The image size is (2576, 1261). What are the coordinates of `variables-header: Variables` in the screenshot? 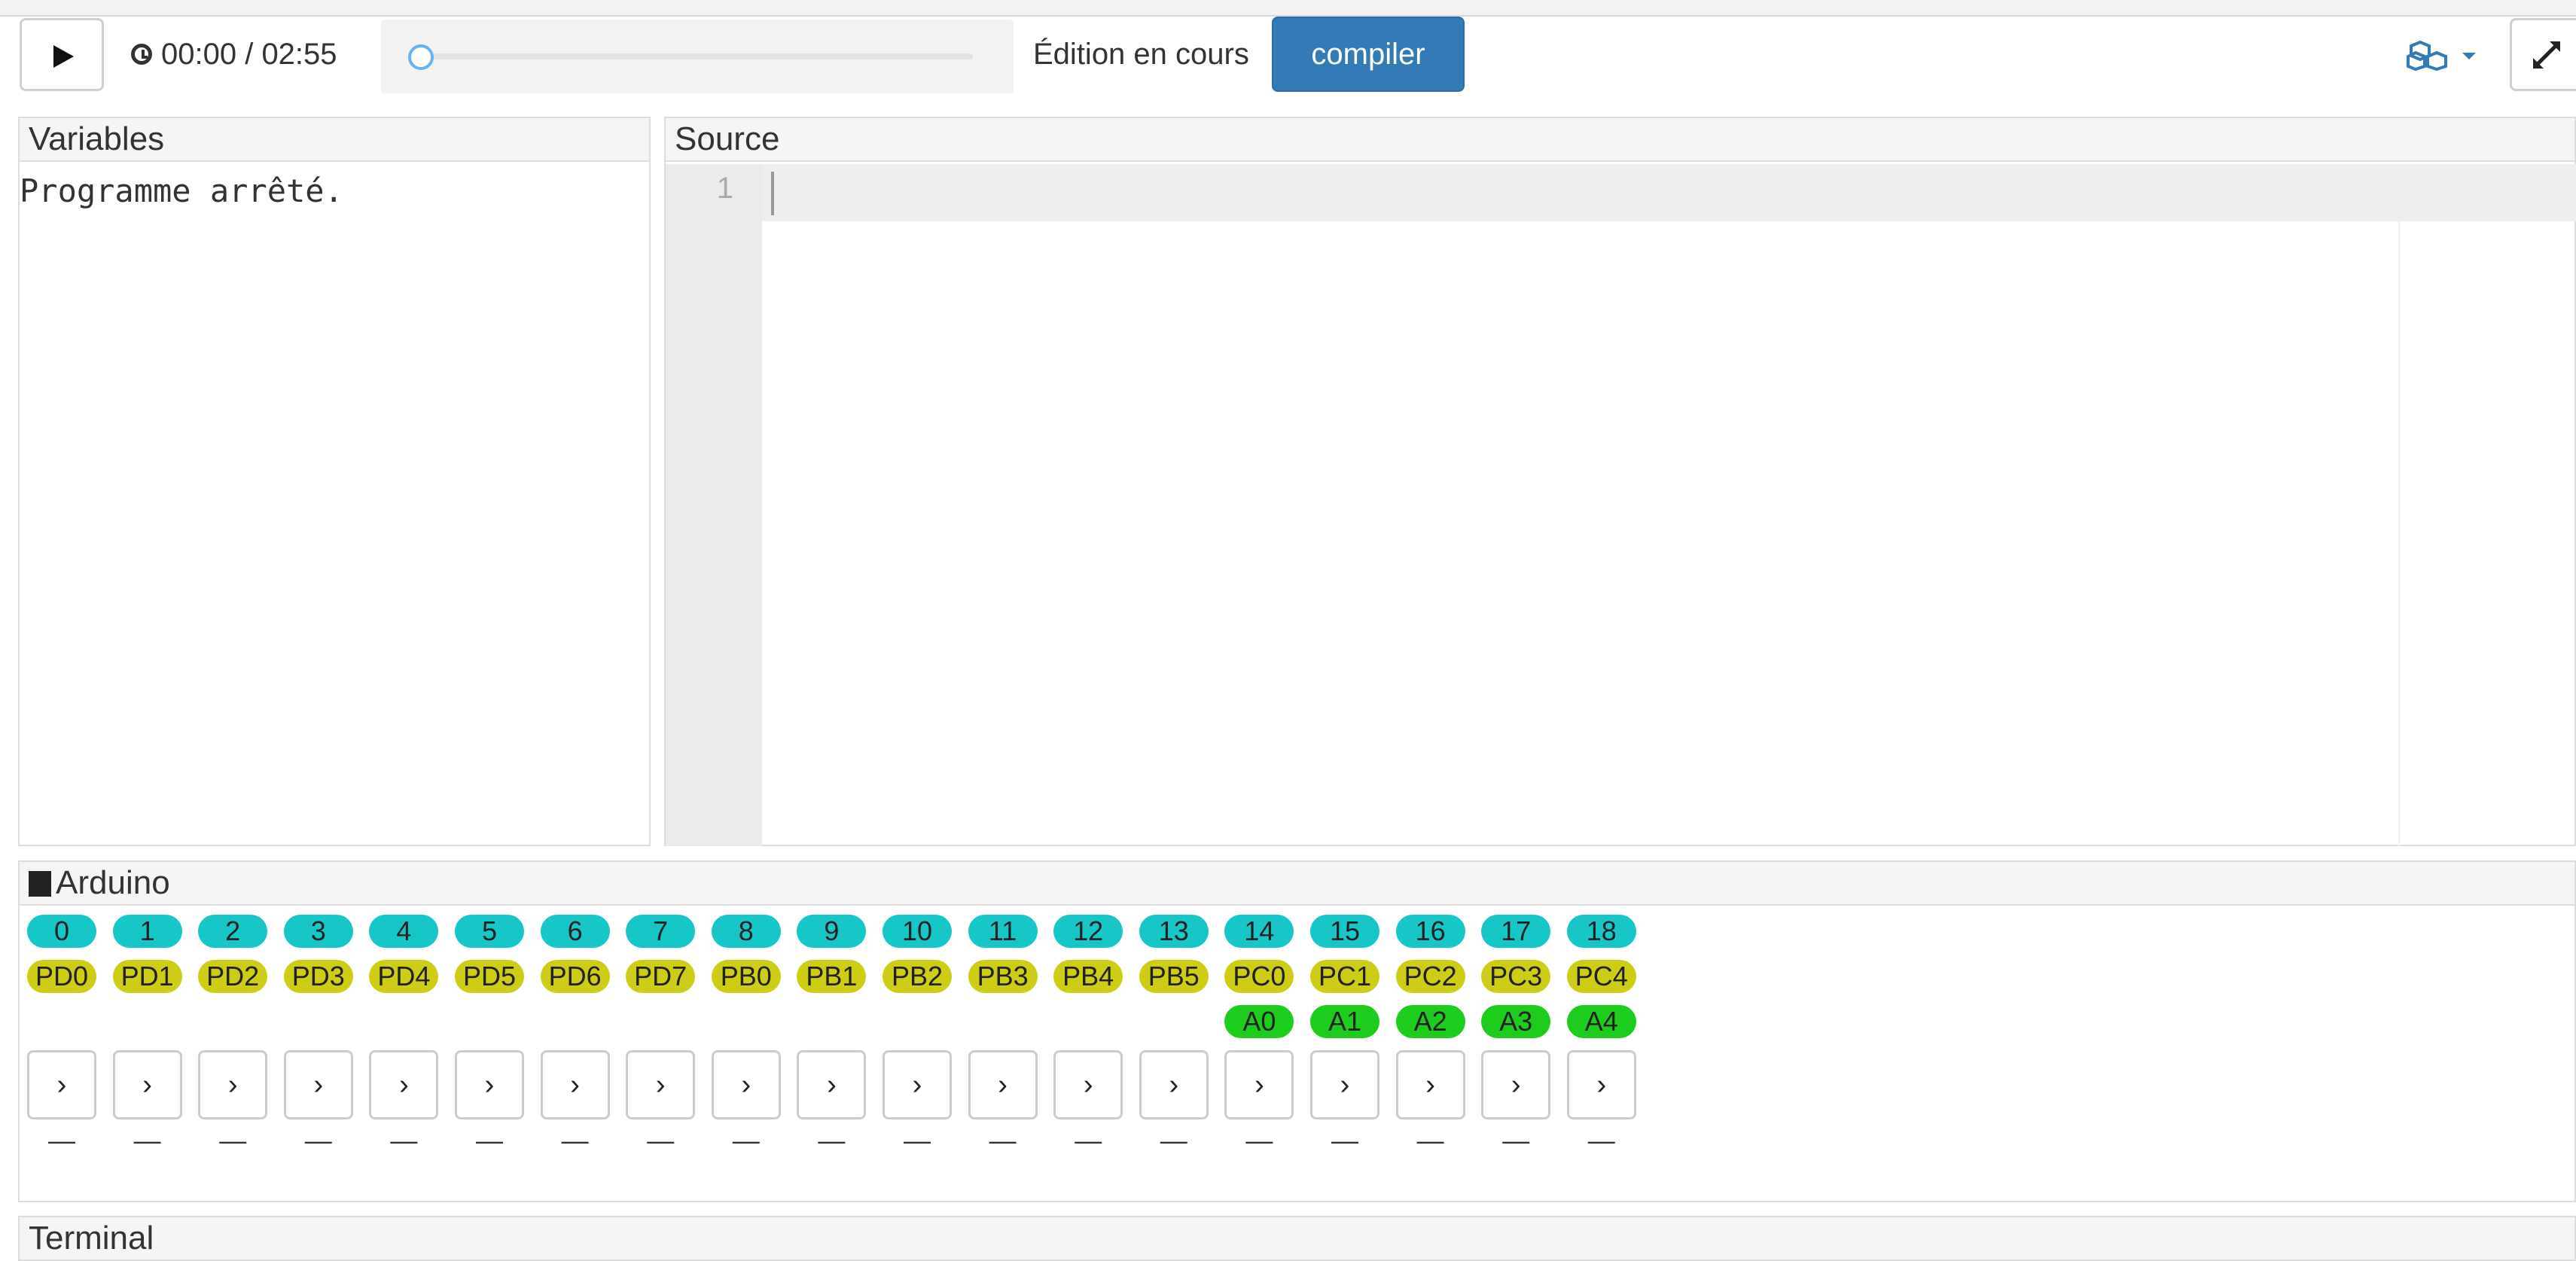 It's located at (334, 139).